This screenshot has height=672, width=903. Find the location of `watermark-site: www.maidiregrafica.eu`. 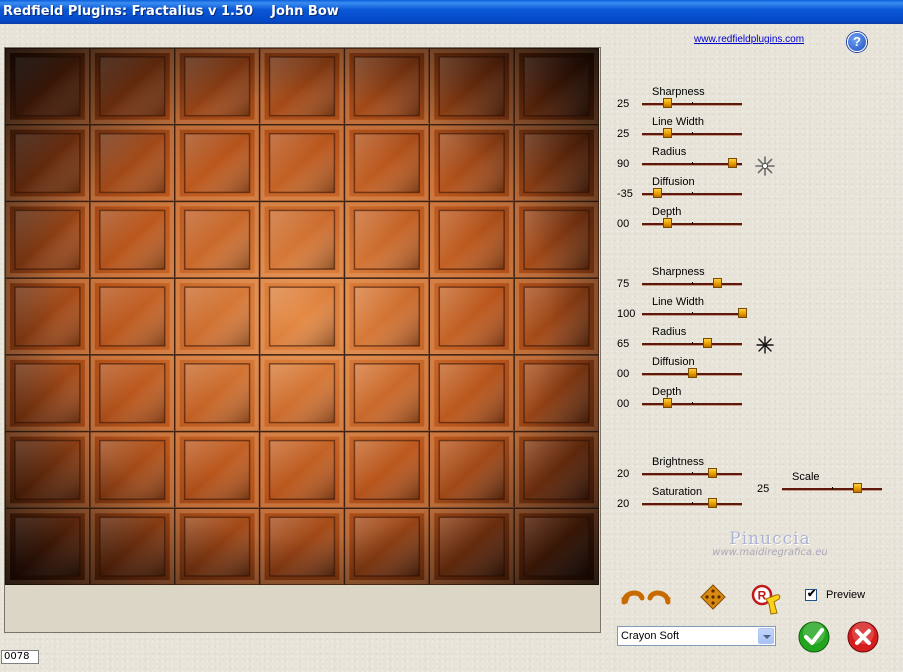

watermark-site: www.maidiregrafica.eu is located at coordinates (770, 552).